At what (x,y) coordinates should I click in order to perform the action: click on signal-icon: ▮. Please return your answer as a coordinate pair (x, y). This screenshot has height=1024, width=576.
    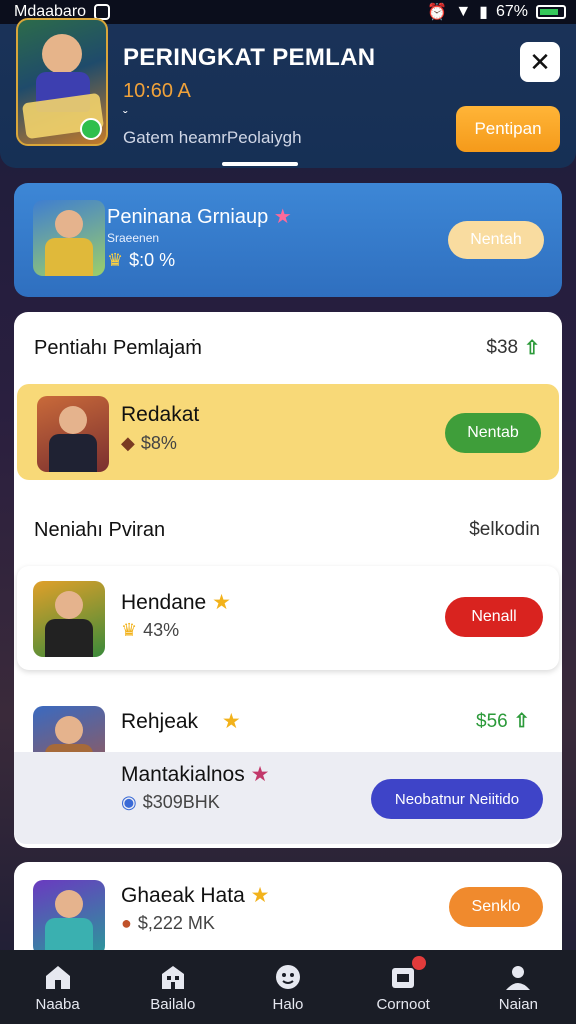
    Looking at the image, I should click on (483, 12).